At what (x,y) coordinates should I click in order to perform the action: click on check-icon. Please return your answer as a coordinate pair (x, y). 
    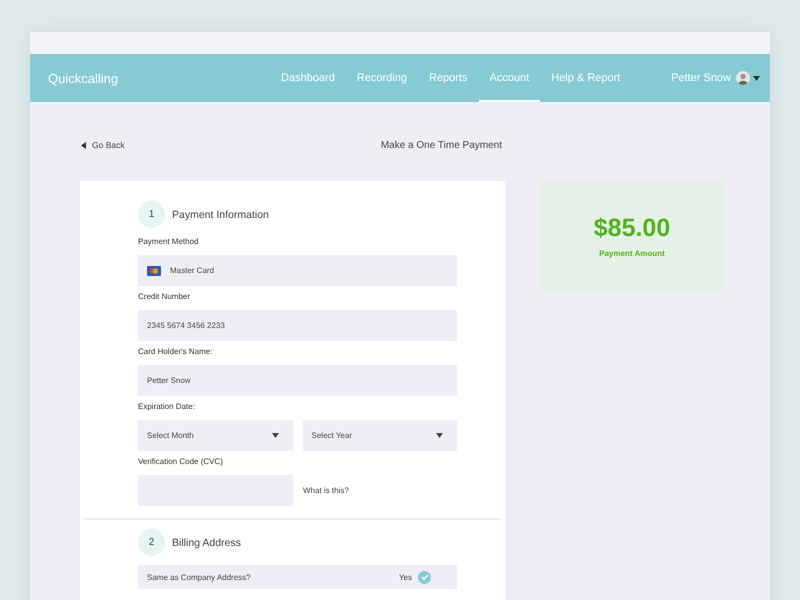
    Looking at the image, I should click on (424, 577).